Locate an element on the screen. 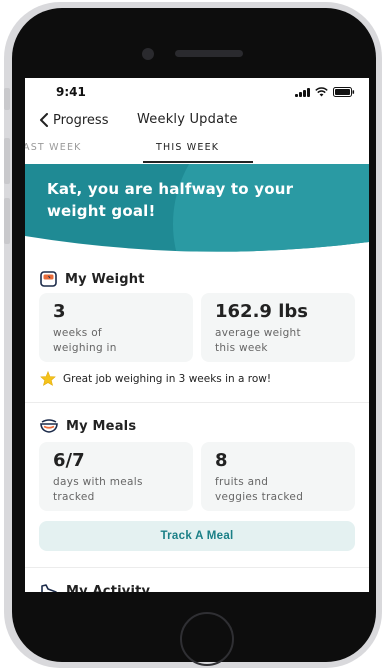 The image size is (385, 670). weeks-weighing-label-1: weeks of is located at coordinates (77, 333).